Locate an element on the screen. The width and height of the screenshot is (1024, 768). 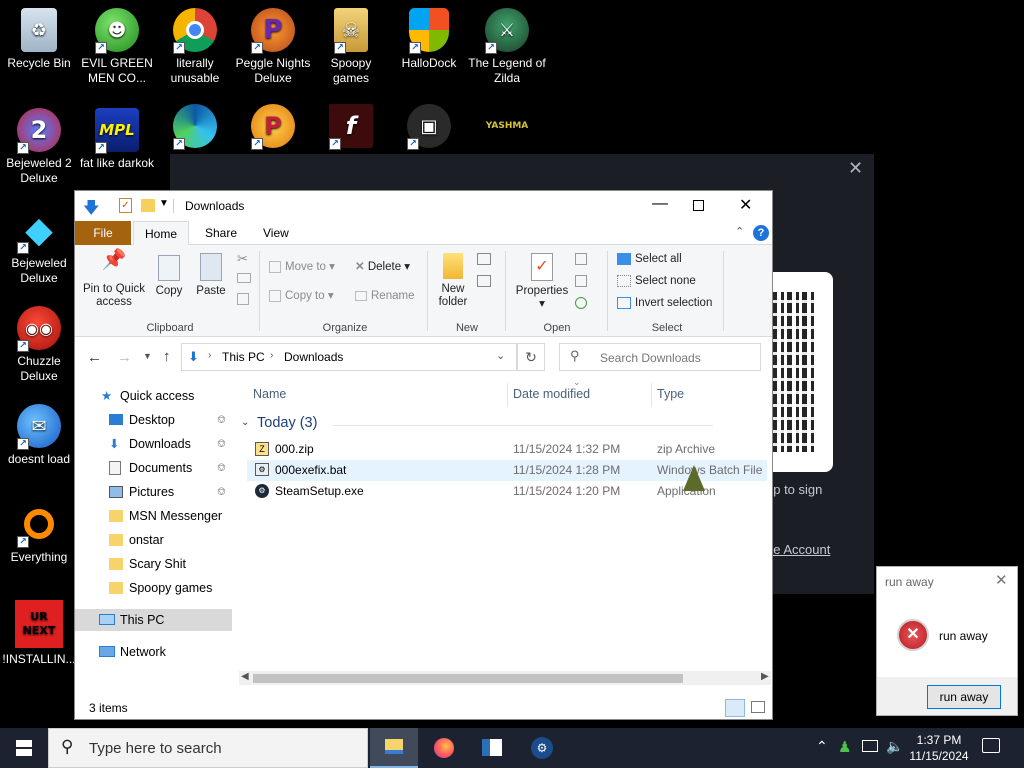
desktop-icon-bejeweled-2: 2 ↗ Bejeweled 2 Deluxe is located at coordinates (39, 147).